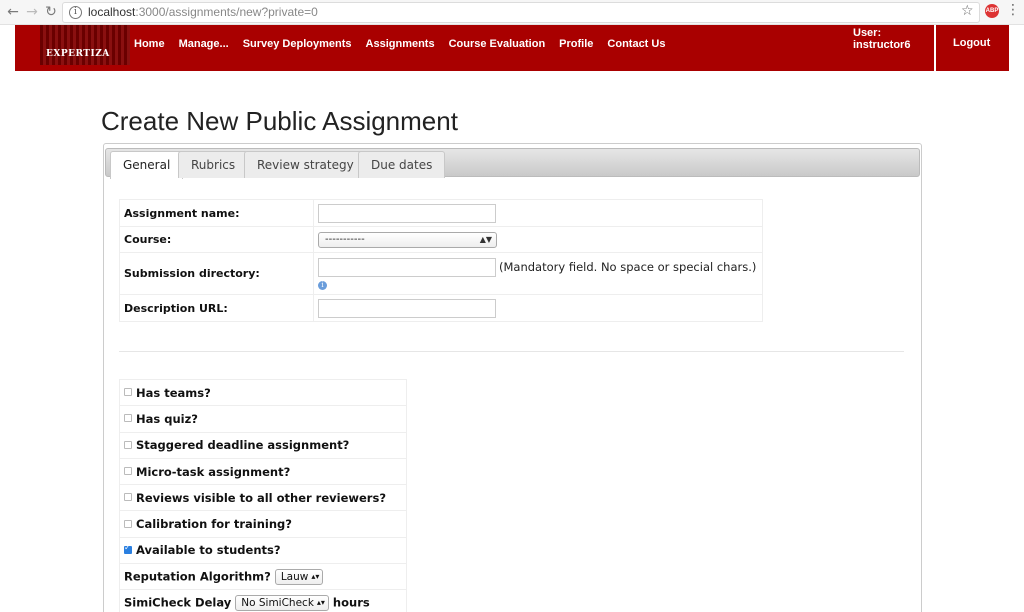 This screenshot has height=612, width=1024. Describe the element at coordinates (213, 164) in the screenshot. I see `tab-rubrics: Rubrics` at that location.